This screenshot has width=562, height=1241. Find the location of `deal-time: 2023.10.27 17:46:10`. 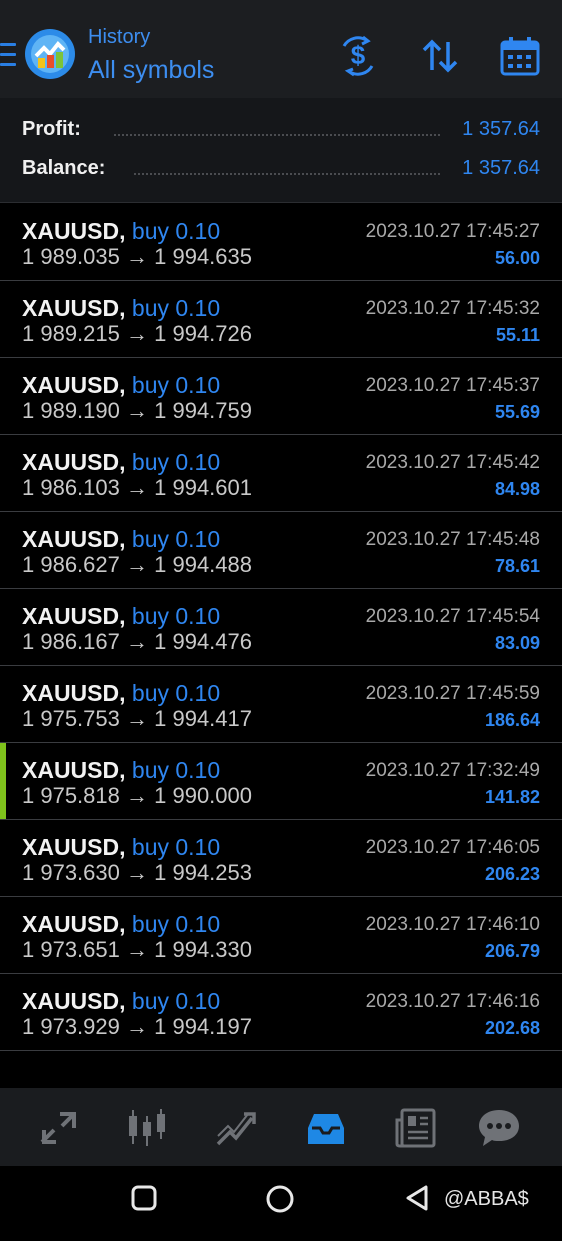

deal-time: 2023.10.27 17:46:10 is located at coordinates (452, 924).